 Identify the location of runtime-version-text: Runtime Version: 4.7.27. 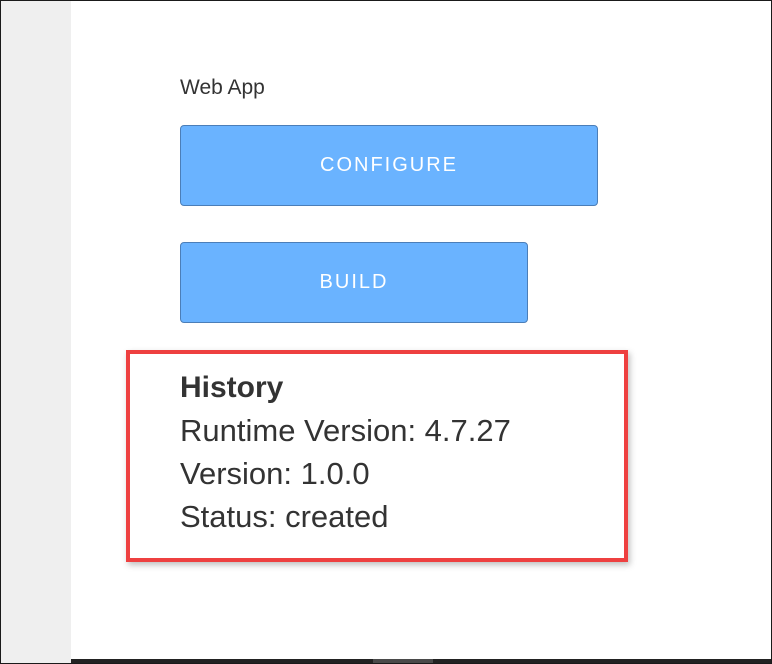
(345, 430).